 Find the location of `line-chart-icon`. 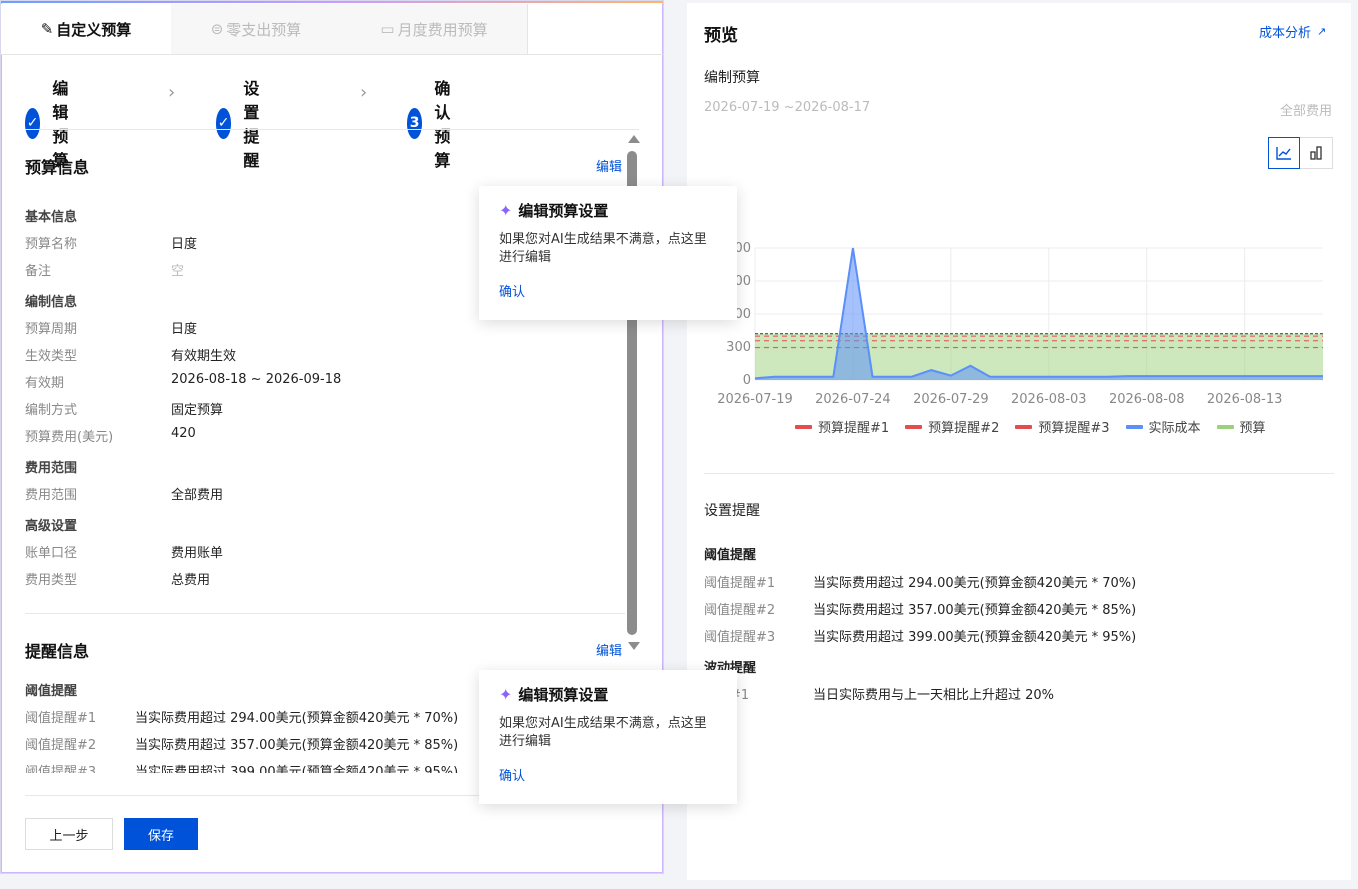

line-chart-icon is located at coordinates (1283, 153).